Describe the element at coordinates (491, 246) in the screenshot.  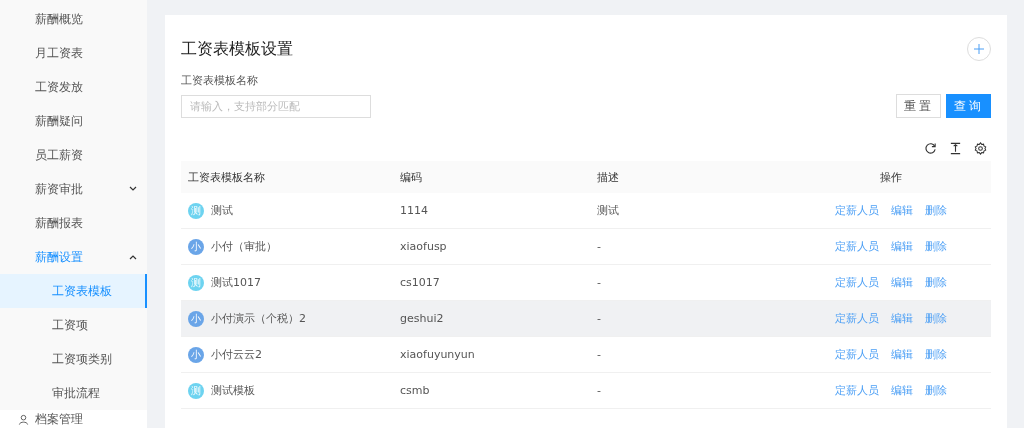
I see `table-cell: xiaofusp` at that location.